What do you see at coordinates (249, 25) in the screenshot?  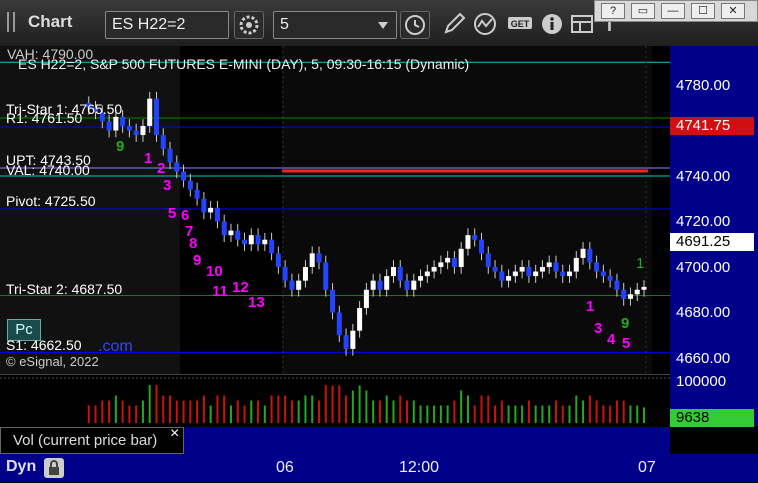 I see `settings-gear-icon` at bounding box center [249, 25].